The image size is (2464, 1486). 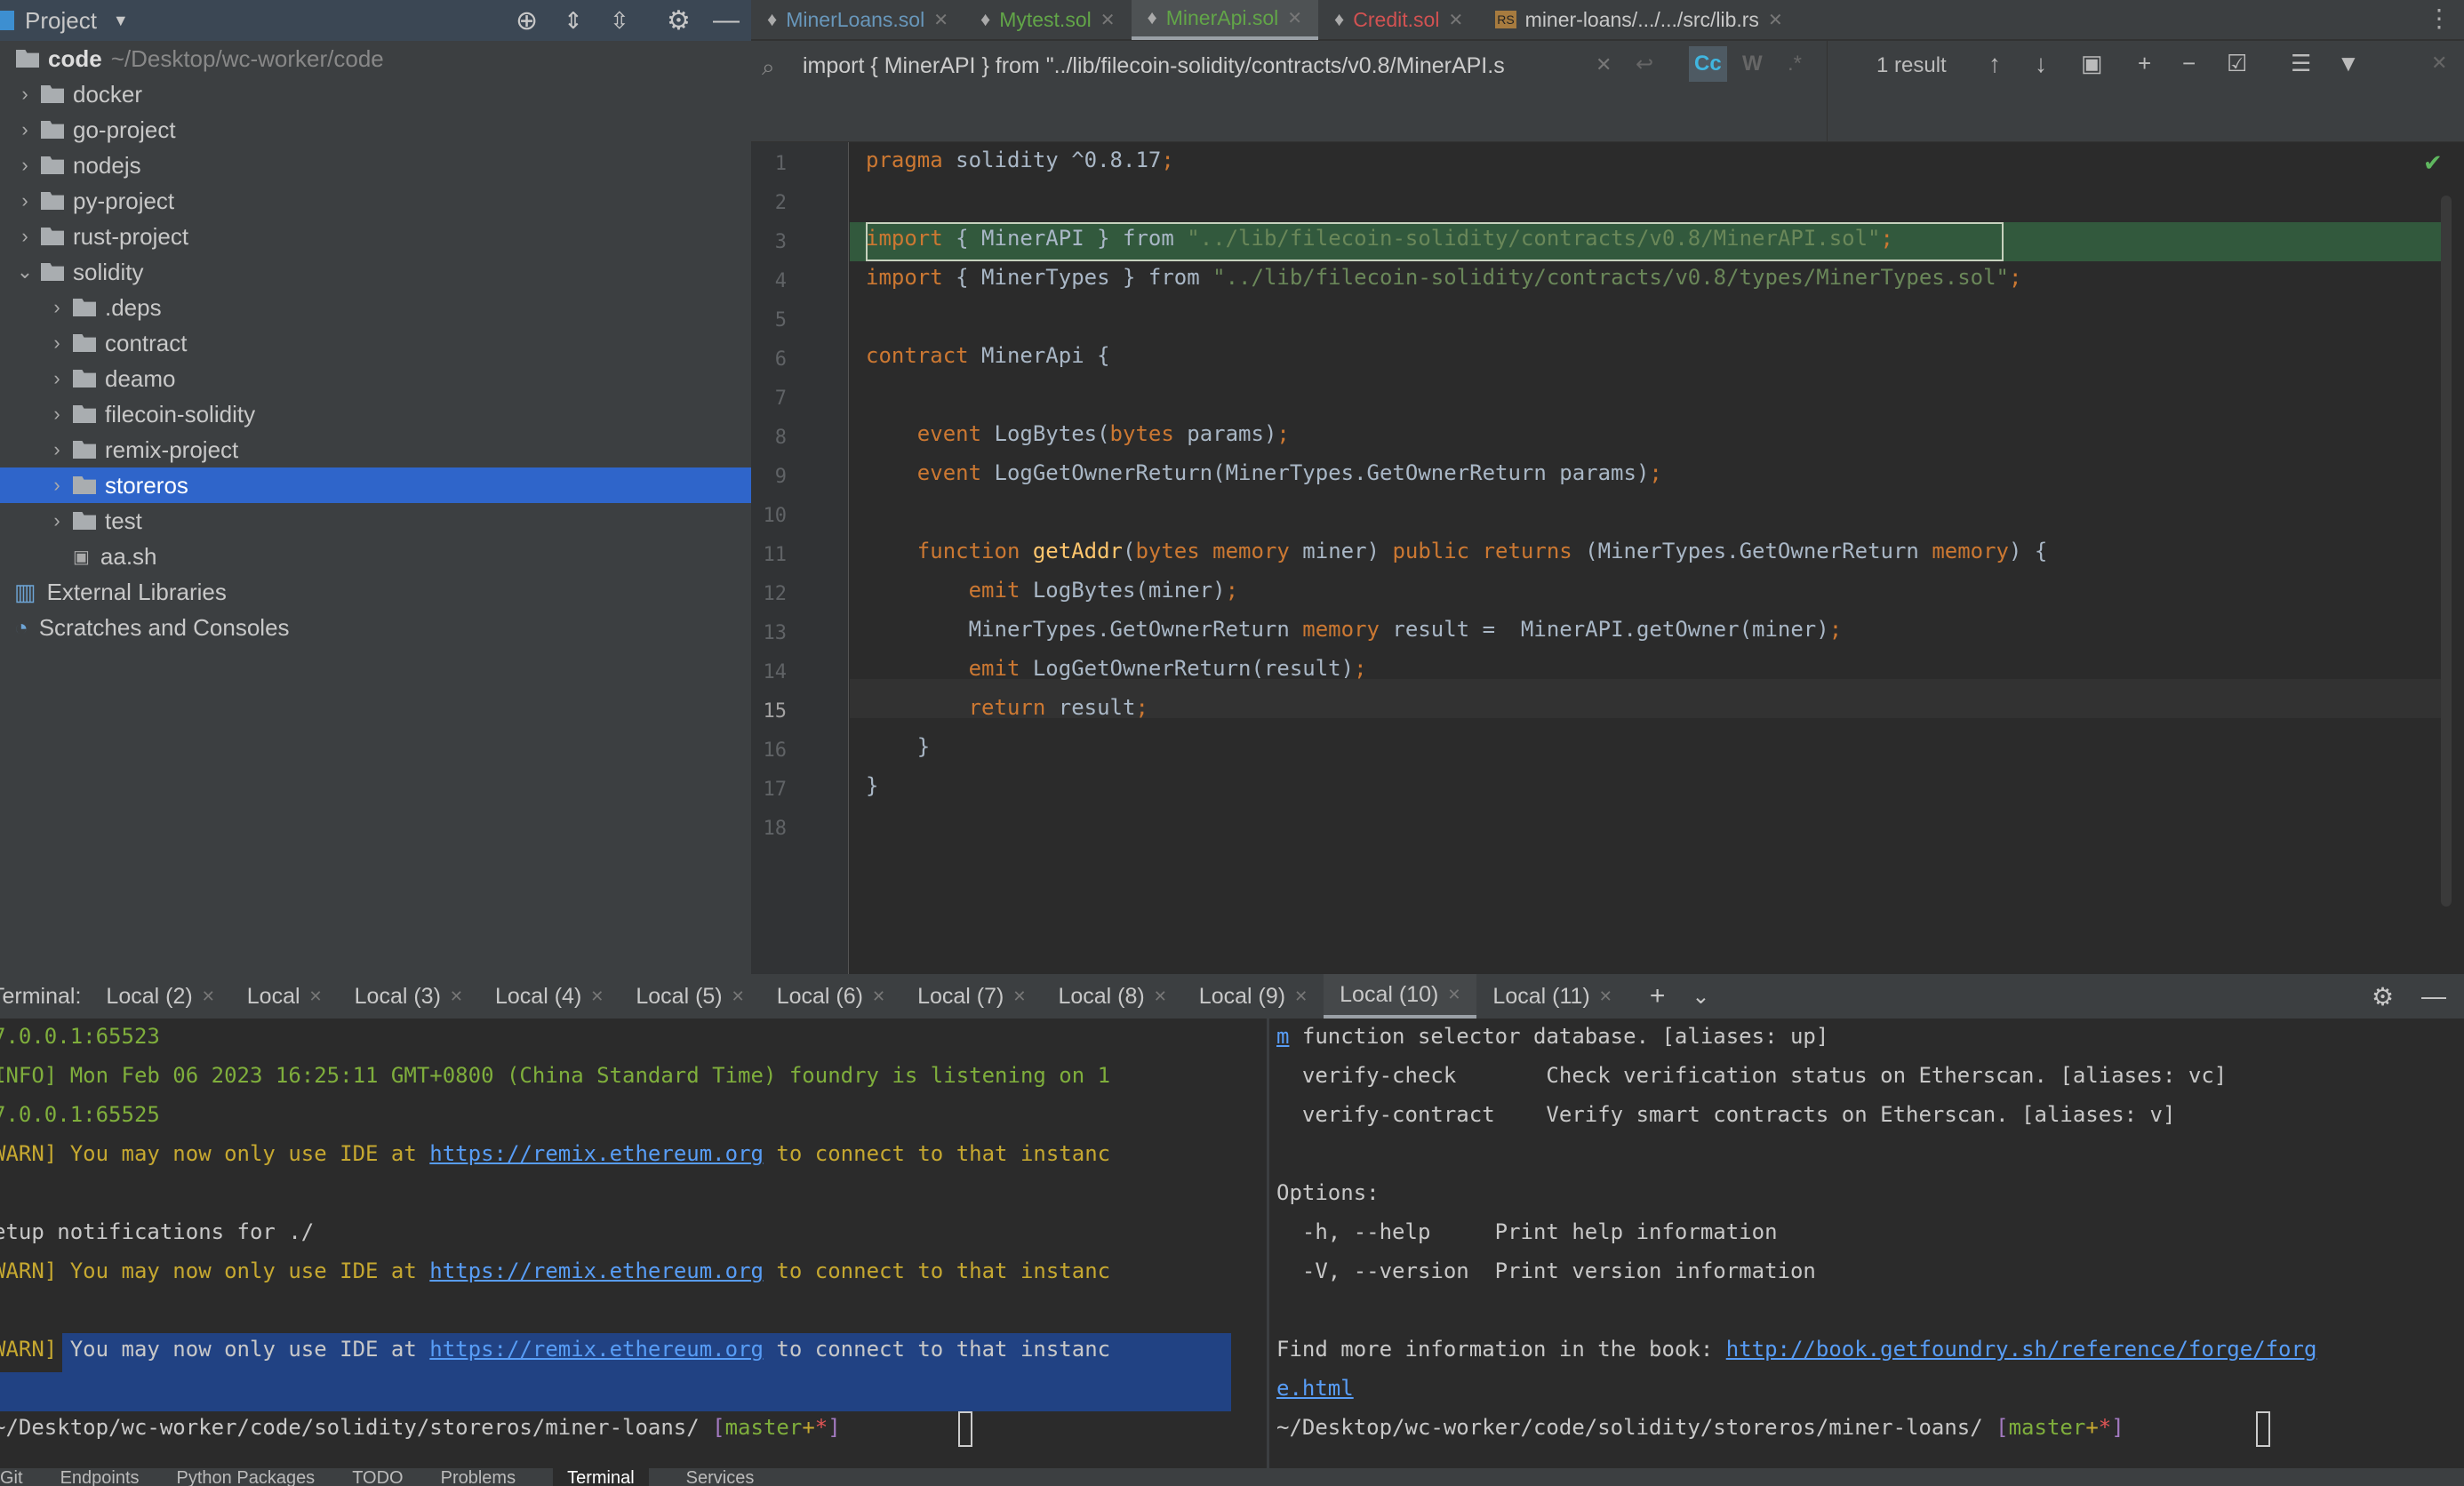 What do you see at coordinates (988, 355) in the screenshot?
I see `code-line: contract MinerApi {` at bounding box center [988, 355].